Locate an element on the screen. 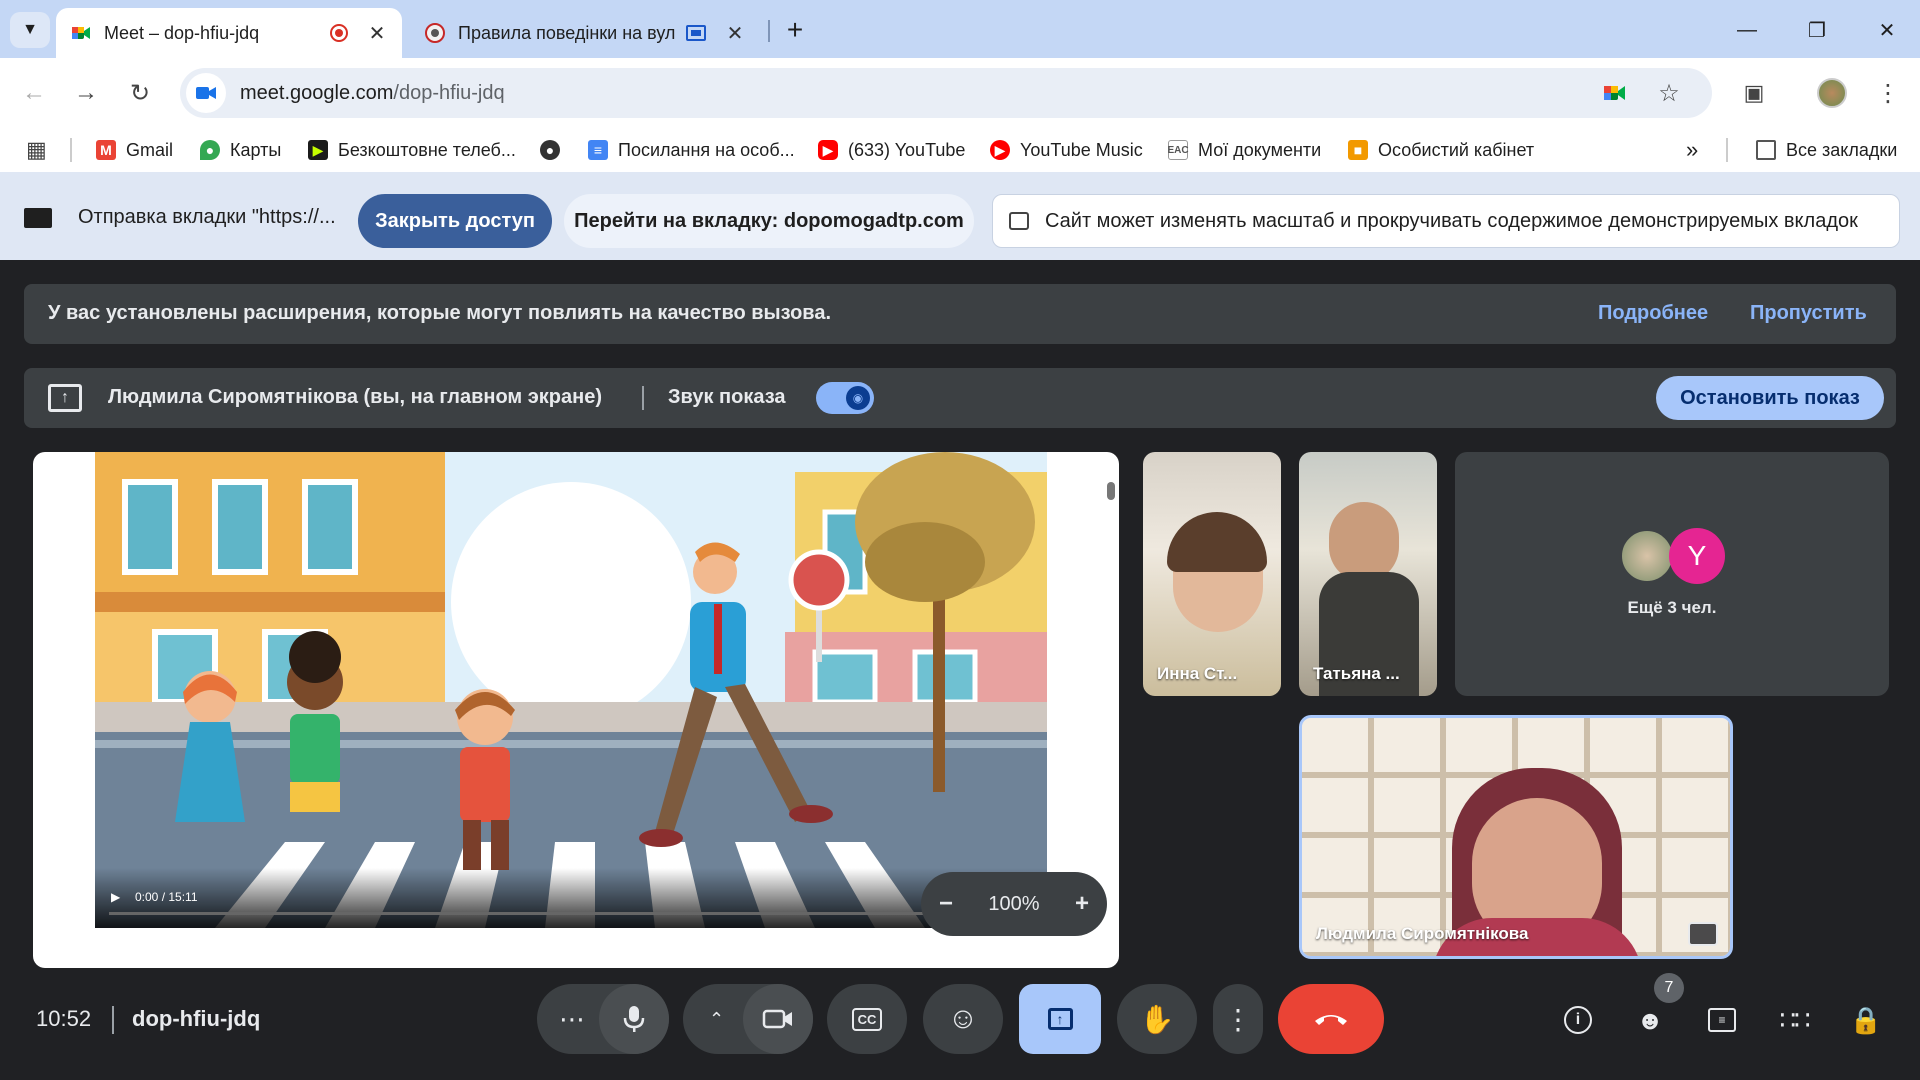 The height and width of the screenshot is (1080, 1920). chat-icon: ≡ is located at coordinates (1722, 1020).